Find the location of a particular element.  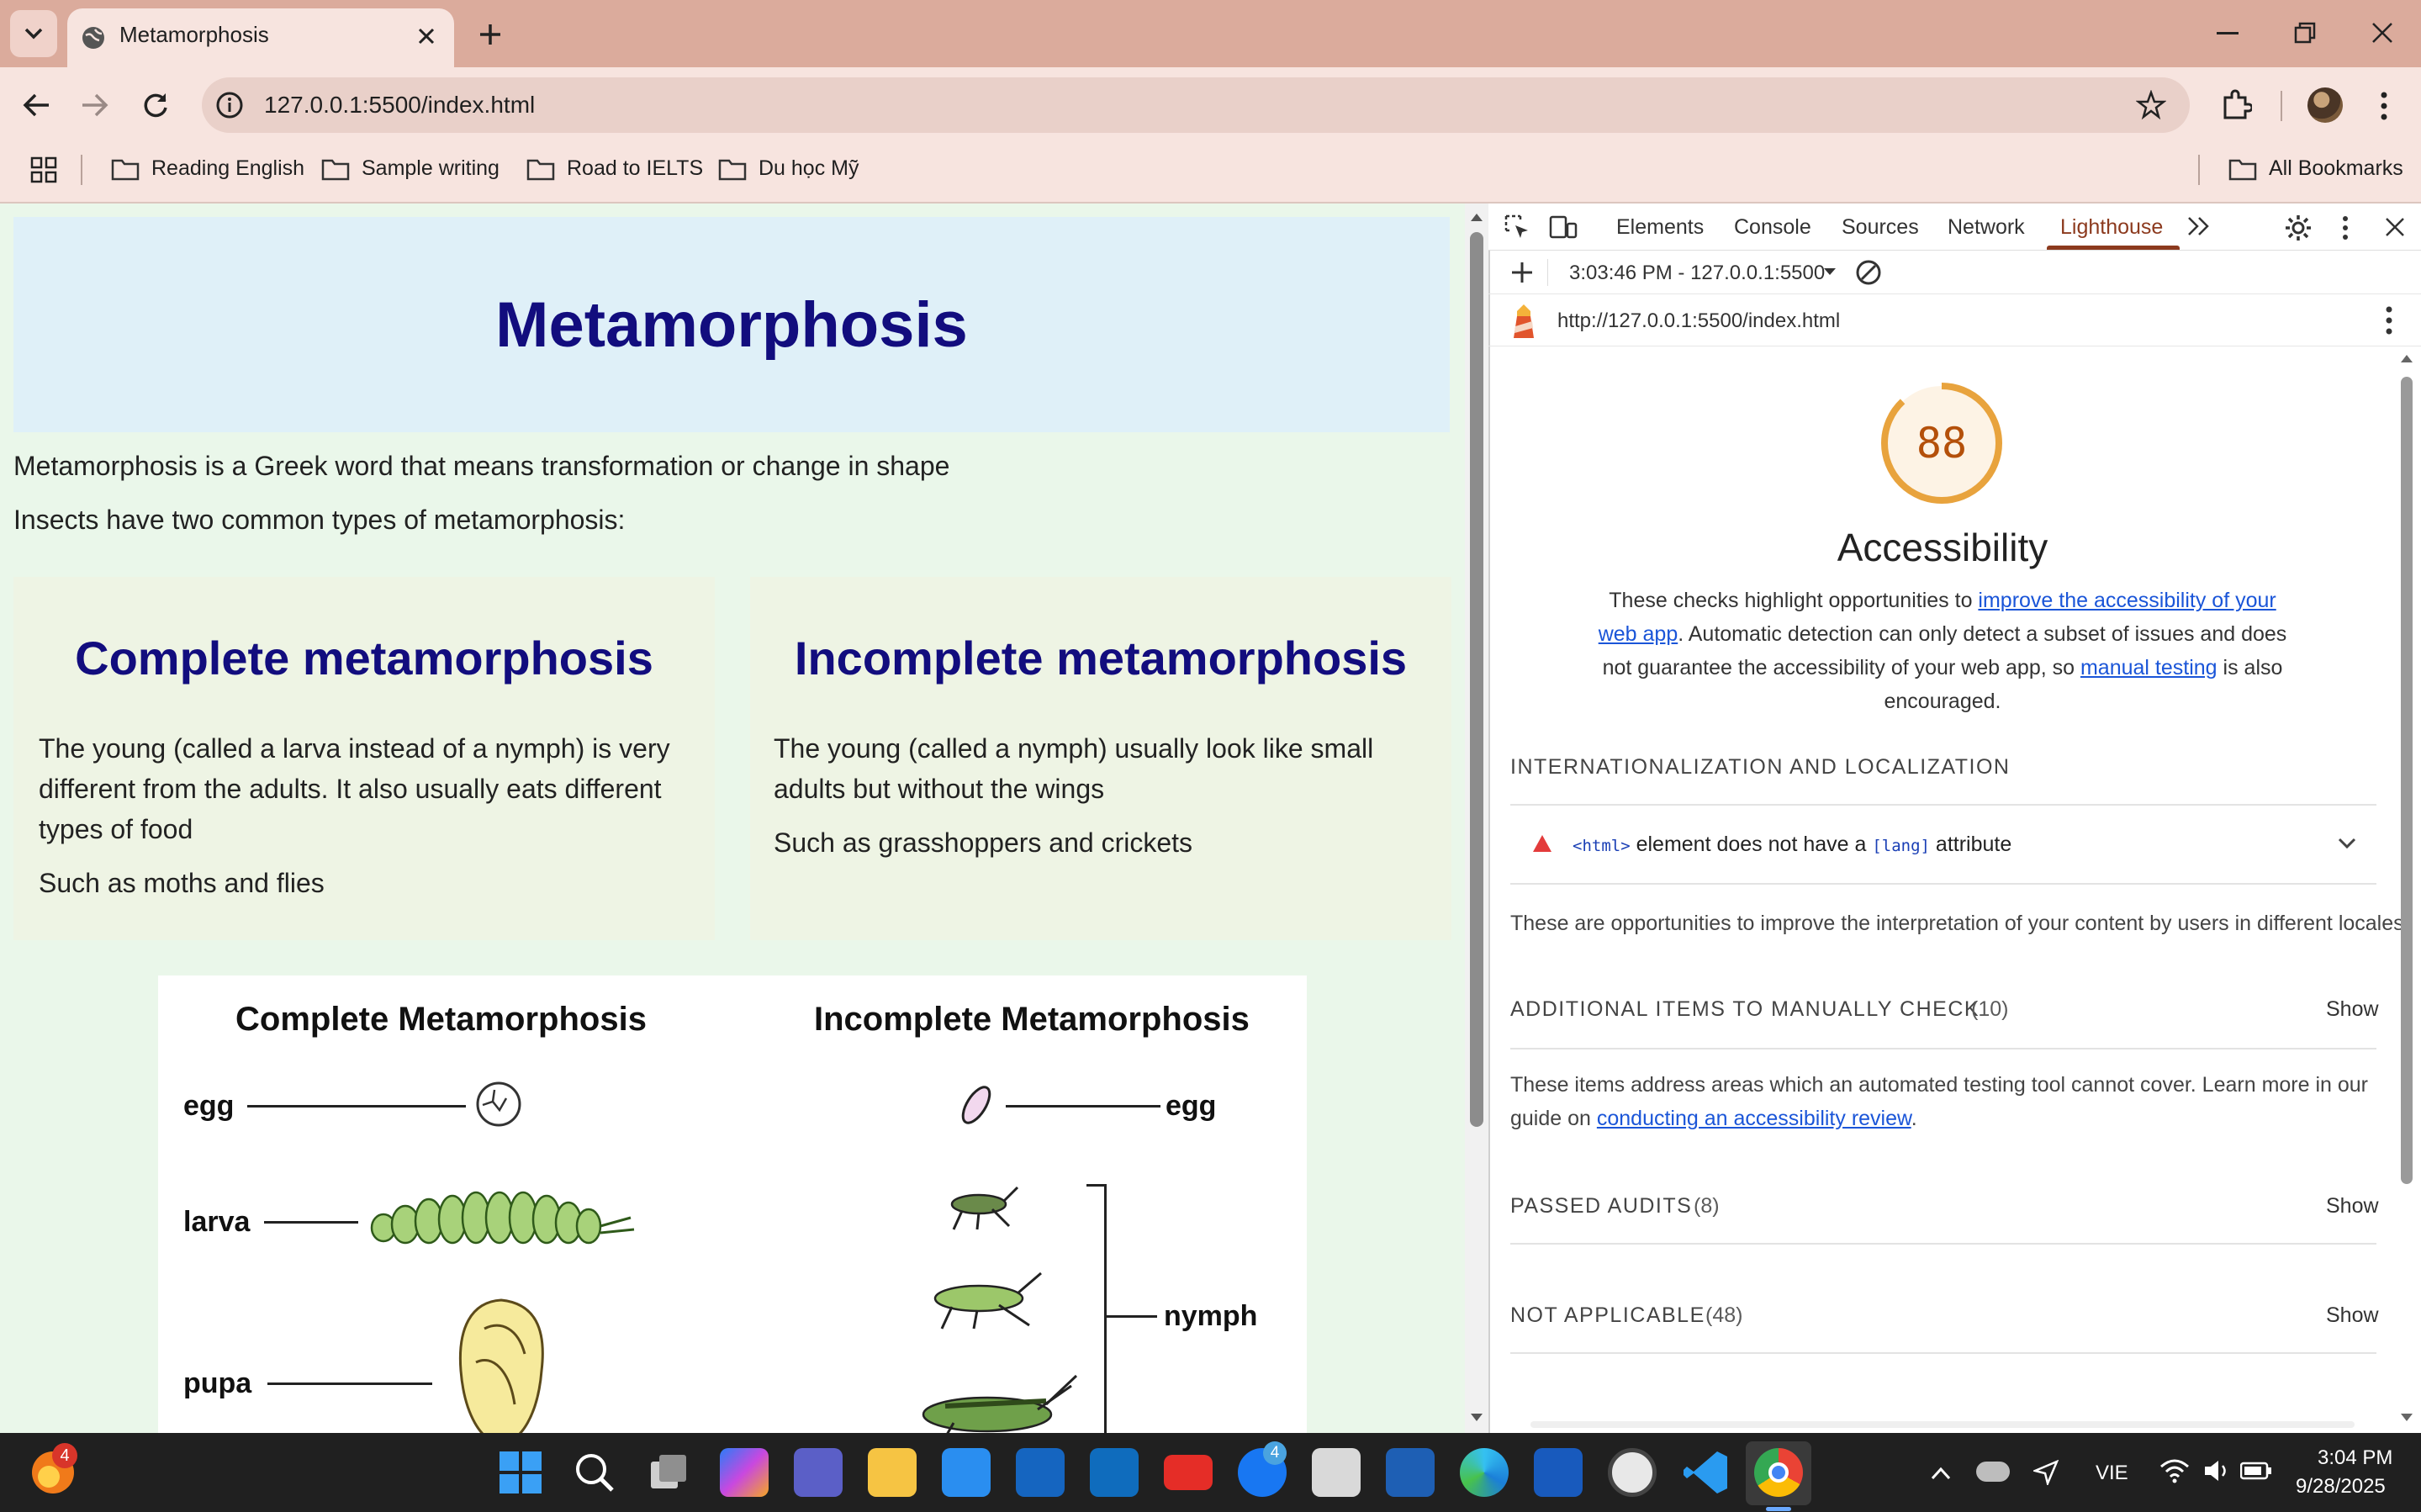

tab-search-button is located at coordinates (33, 33).